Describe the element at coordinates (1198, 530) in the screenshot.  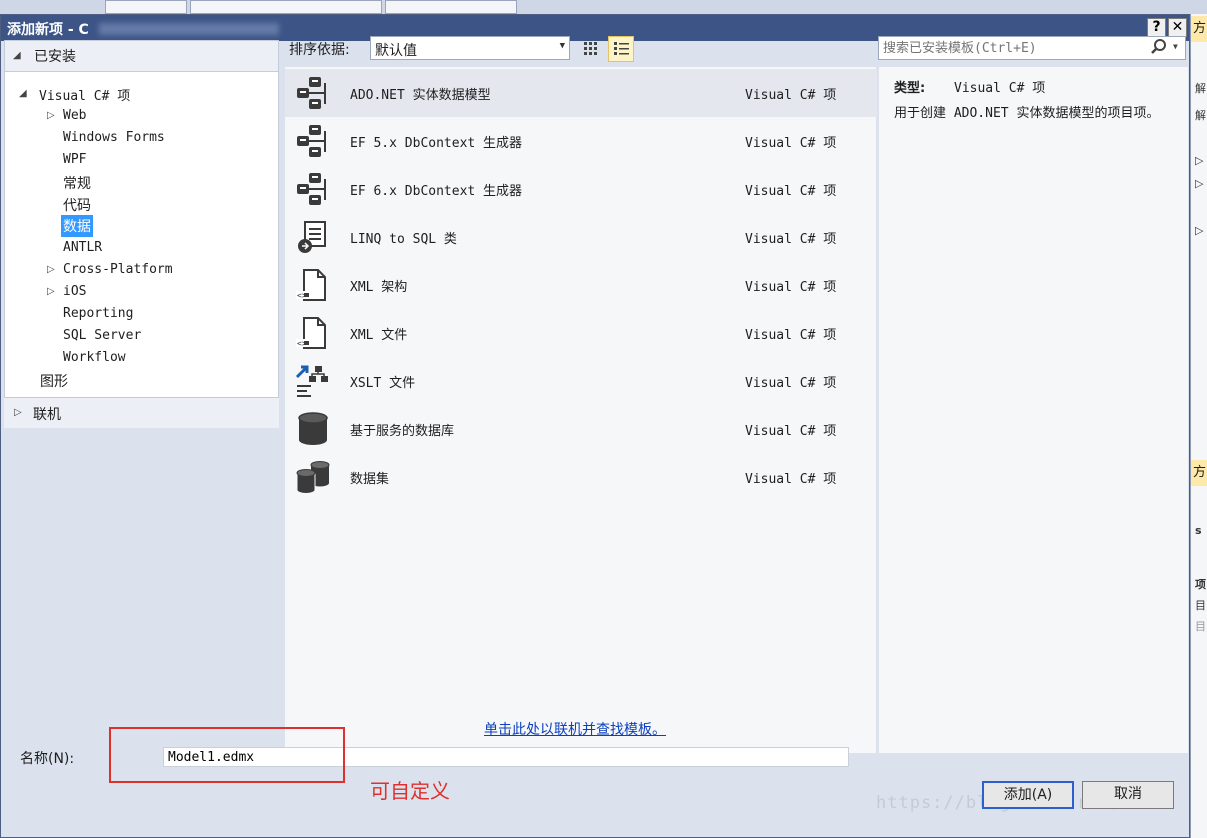
I see `background-text: s` at that location.